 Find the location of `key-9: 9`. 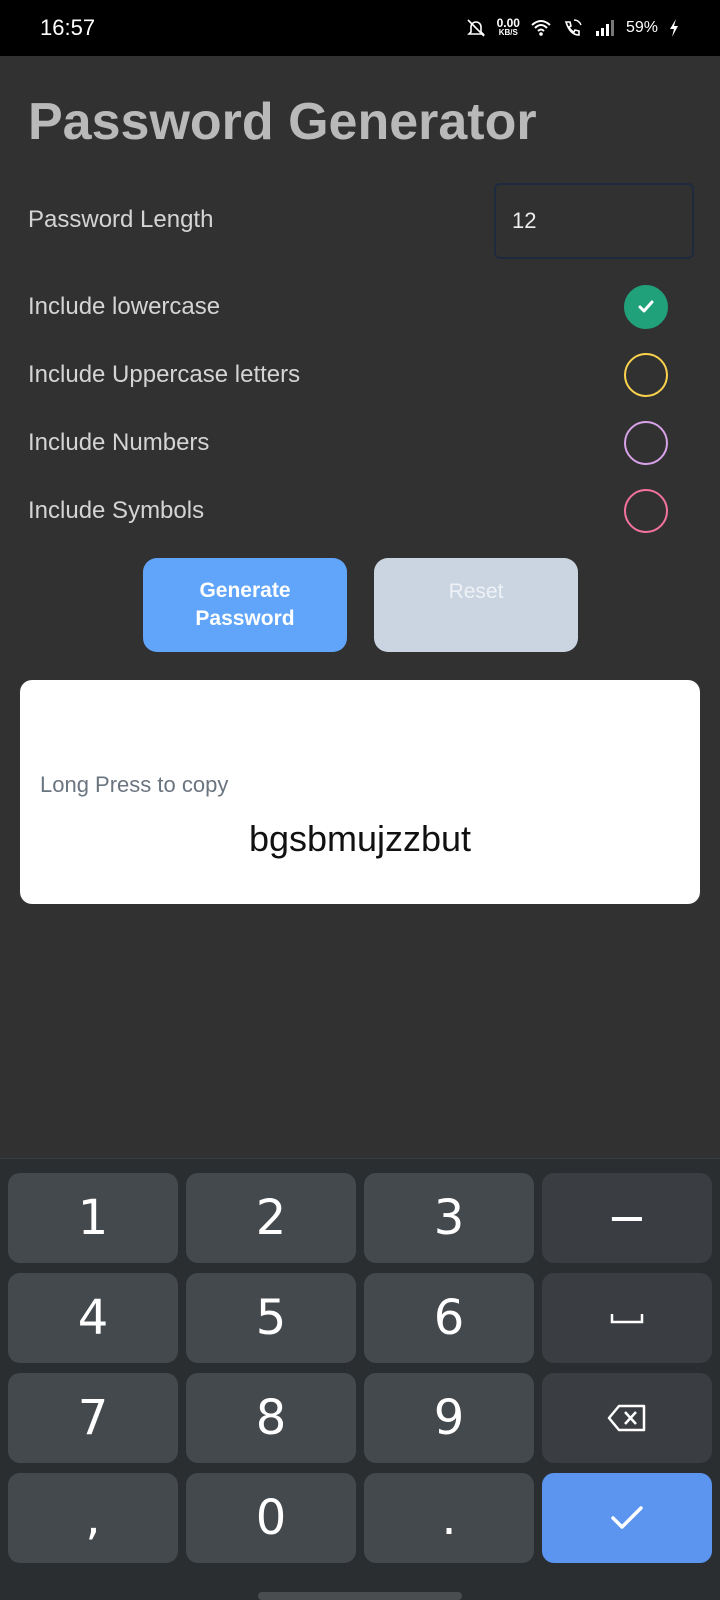

key-9: 9 is located at coordinates (449, 1418).